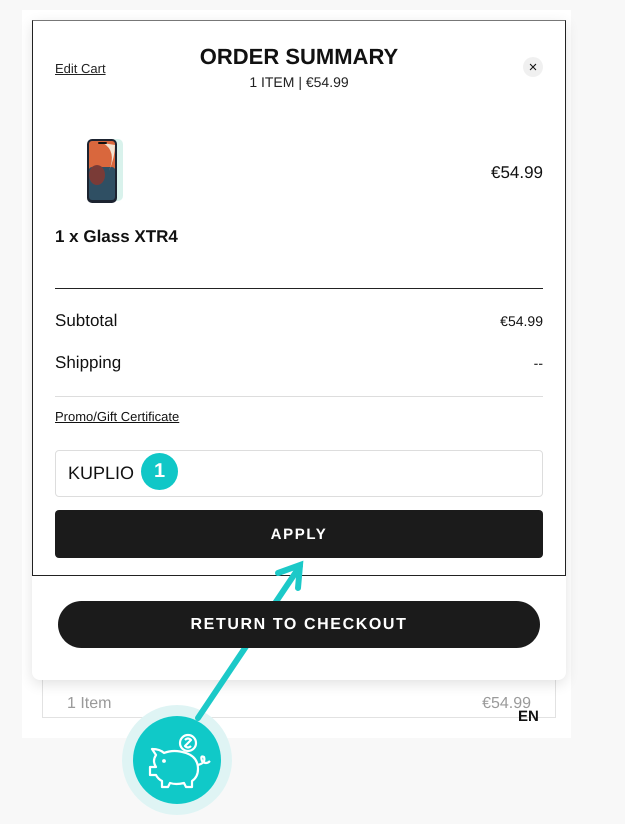 The height and width of the screenshot is (824, 625). I want to click on promo-link: Promo/Gift Certificate, so click(117, 416).